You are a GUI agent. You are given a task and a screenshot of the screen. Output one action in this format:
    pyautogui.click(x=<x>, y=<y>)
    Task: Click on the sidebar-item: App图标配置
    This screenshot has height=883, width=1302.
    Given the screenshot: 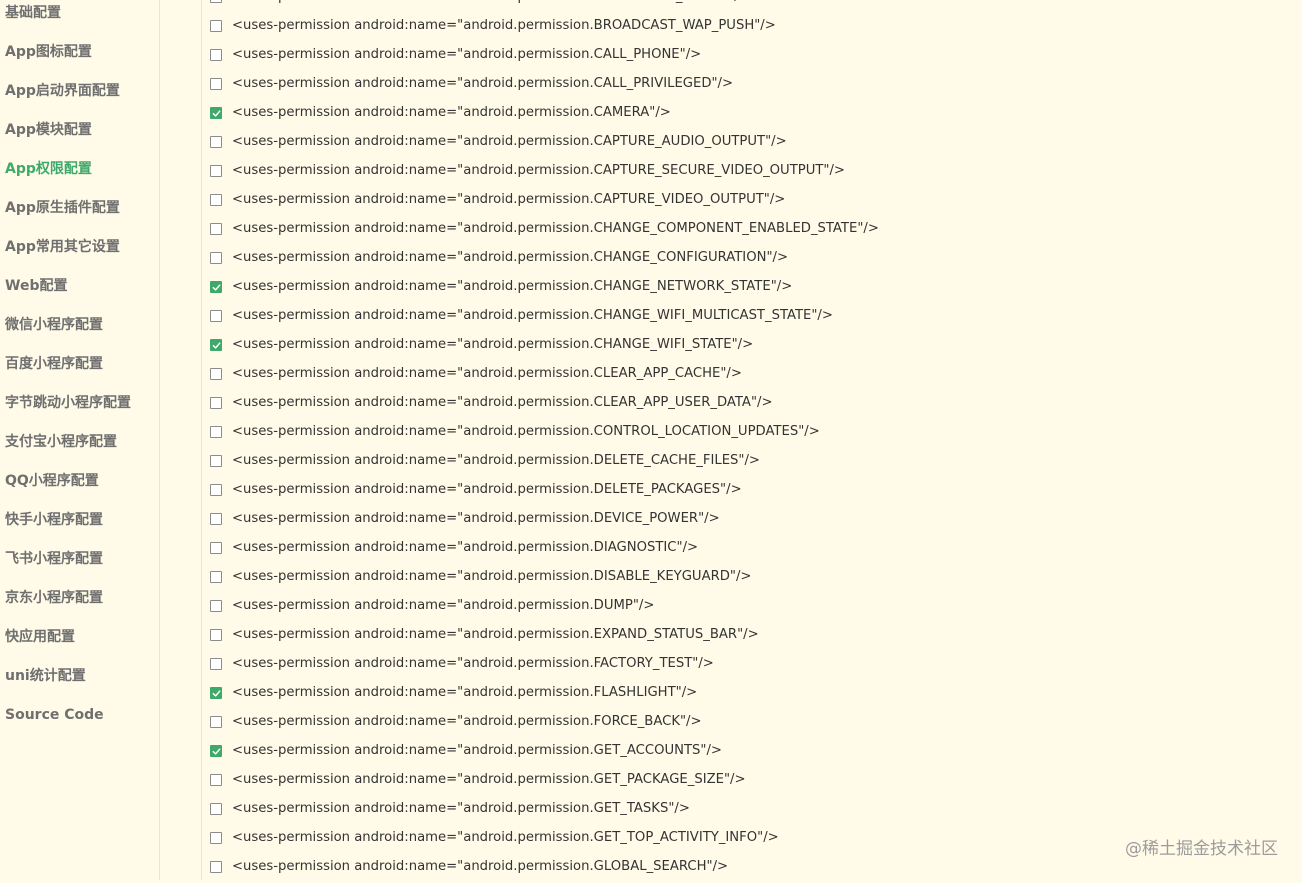 What is the action you would take?
    pyautogui.click(x=48, y=52)
    